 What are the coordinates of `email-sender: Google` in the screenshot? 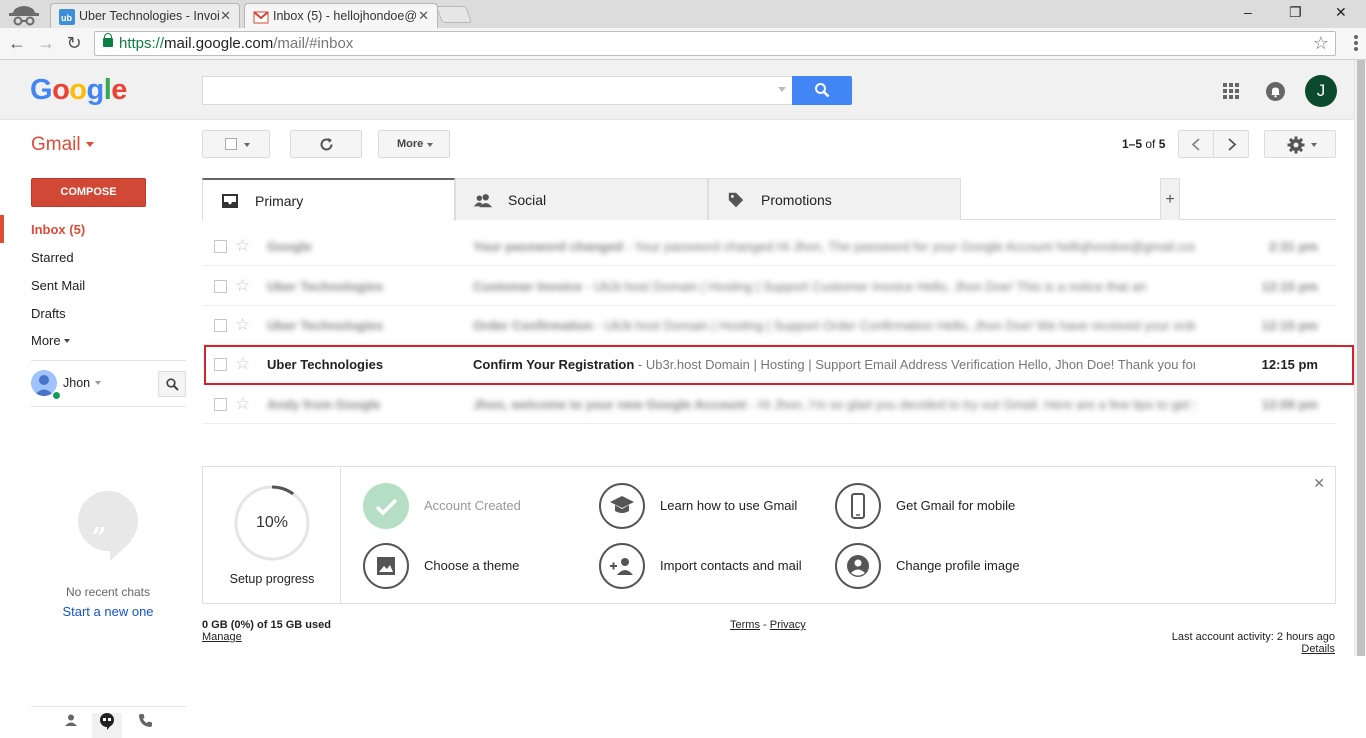 It's located at (289, 246).